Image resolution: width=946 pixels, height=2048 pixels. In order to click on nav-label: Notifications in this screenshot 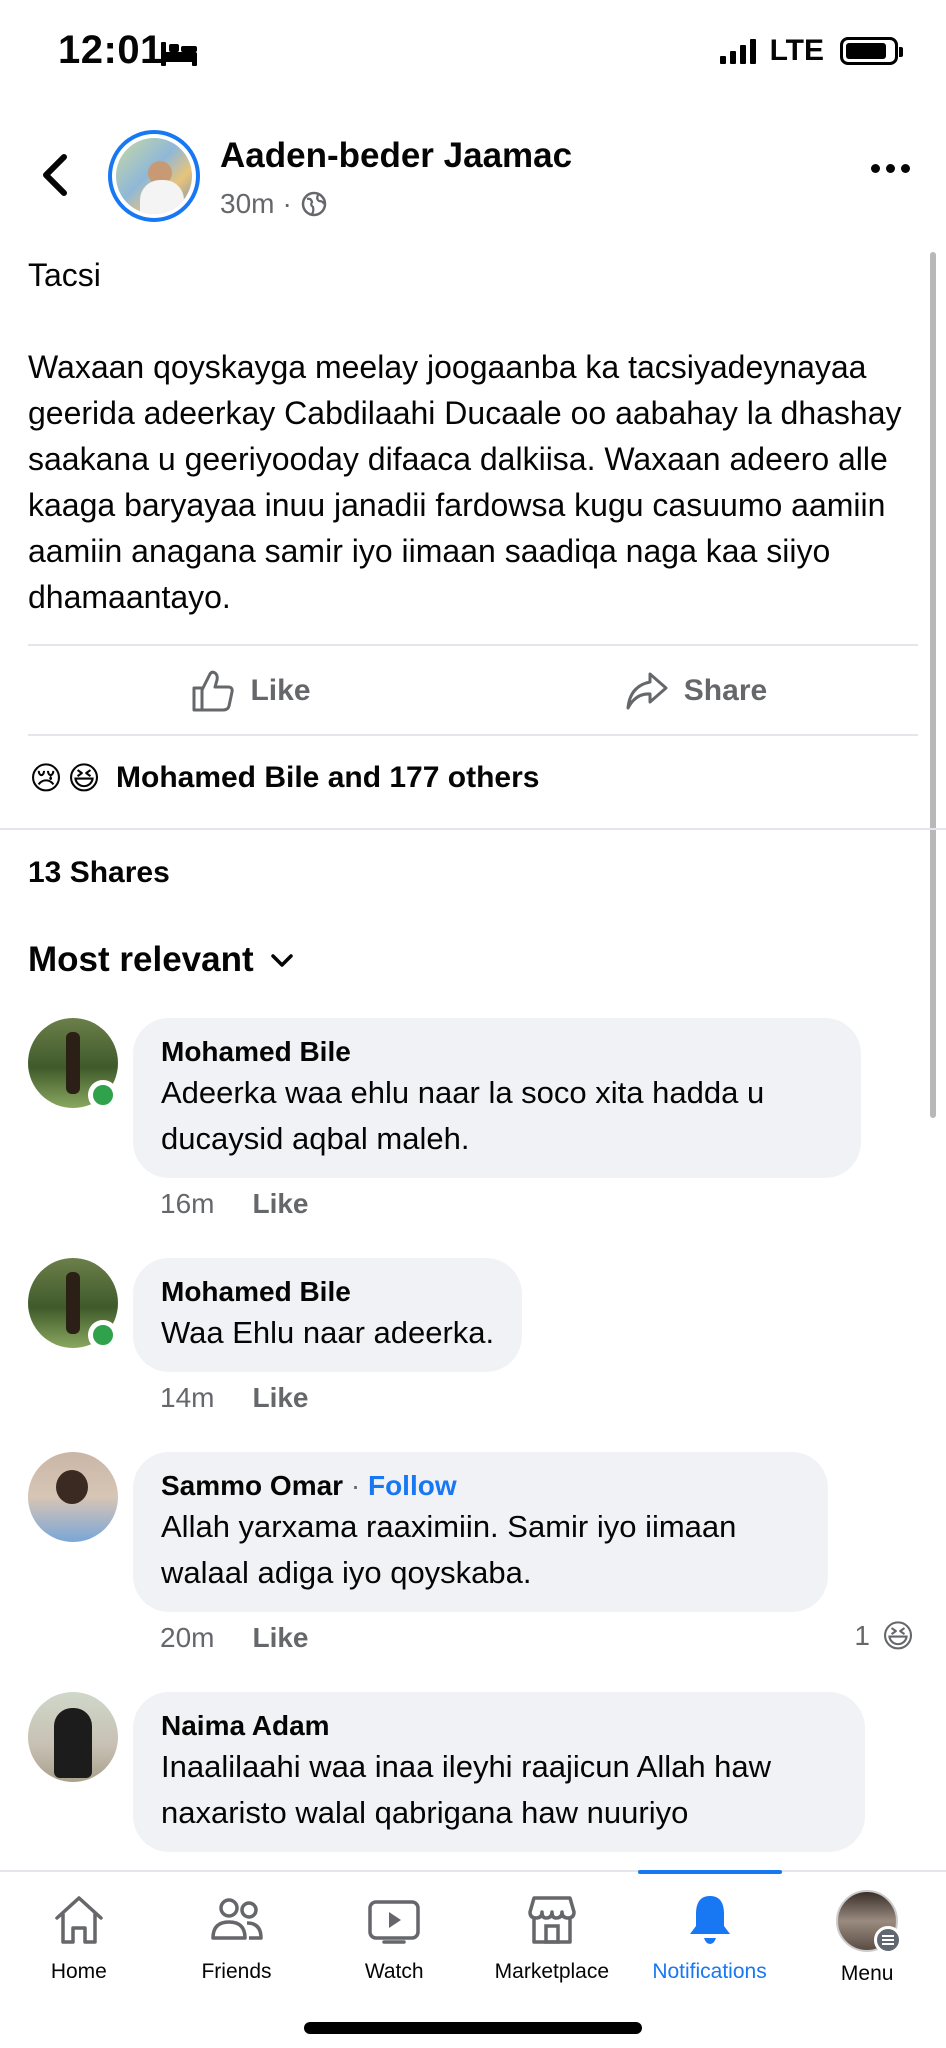, I will do `click(709, 1971)`.